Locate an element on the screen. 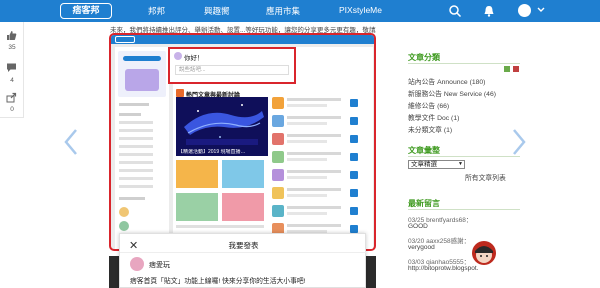 The width and height of the screenshot is (600, 288). category-link: 教學文件 Doc (1) is located at coordinates (433, 117).